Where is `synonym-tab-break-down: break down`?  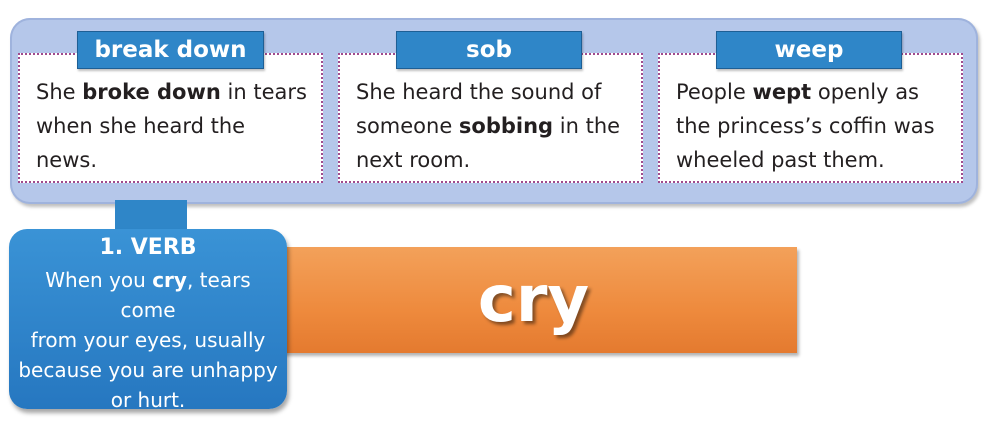
synonym-tab-break-down: break down is located at coordinates (170, 50).